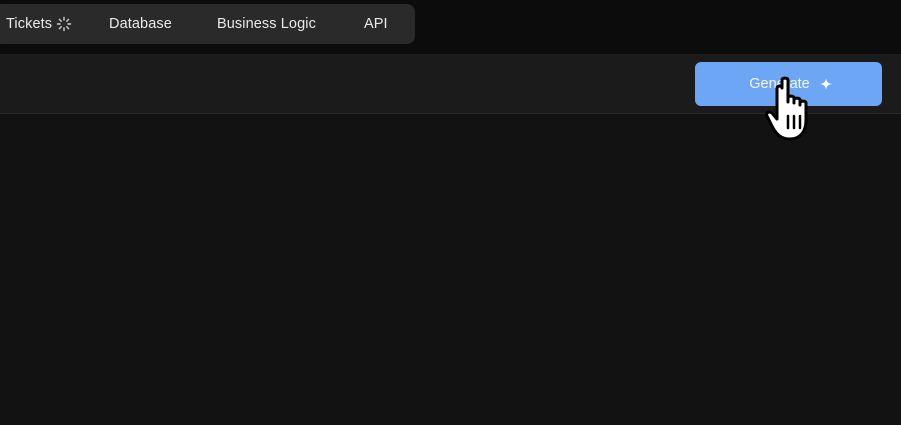  What do you see at coordinates (793, 110) in the screenshot?
I see `hand-pointer-cursor-icon` at bounding box center [793, 110].